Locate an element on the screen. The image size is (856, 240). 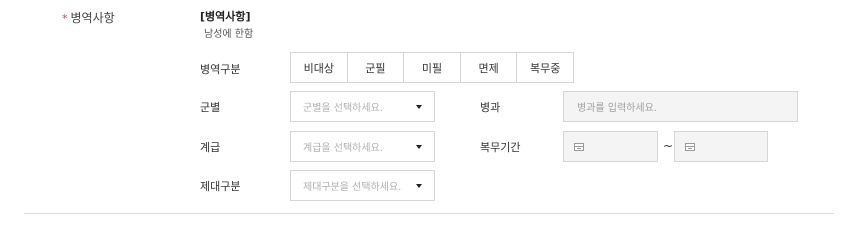
rank-select-placeholder: 계급을 선택하세요. is located at coordinates (343, 148).